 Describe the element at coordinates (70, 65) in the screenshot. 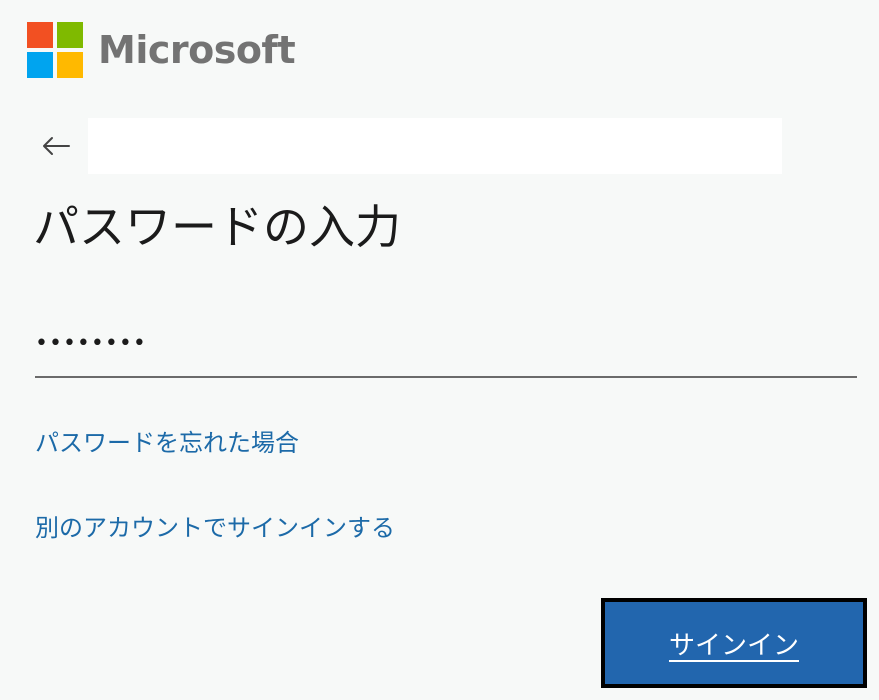

I see `logo-square-yellow` at that location.